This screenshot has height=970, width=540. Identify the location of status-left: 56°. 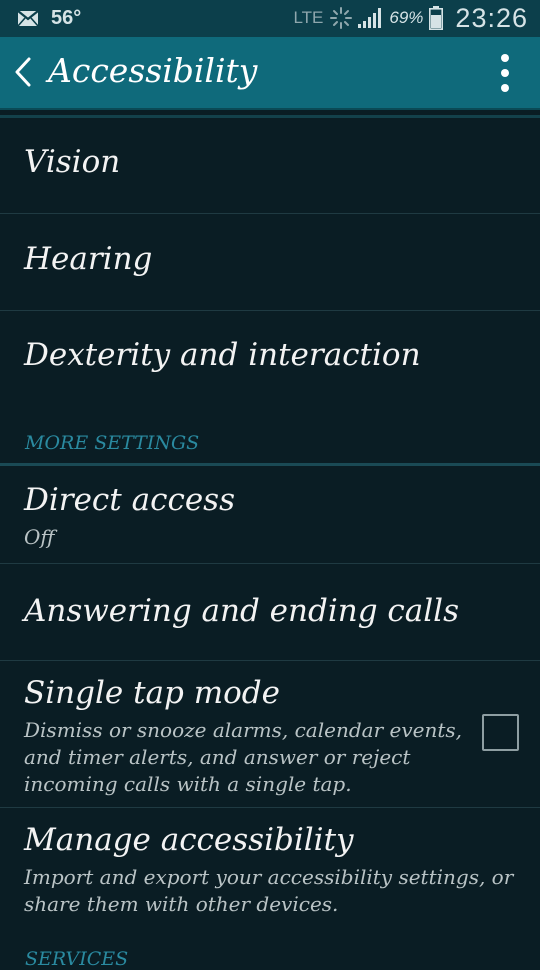
(49, 18).